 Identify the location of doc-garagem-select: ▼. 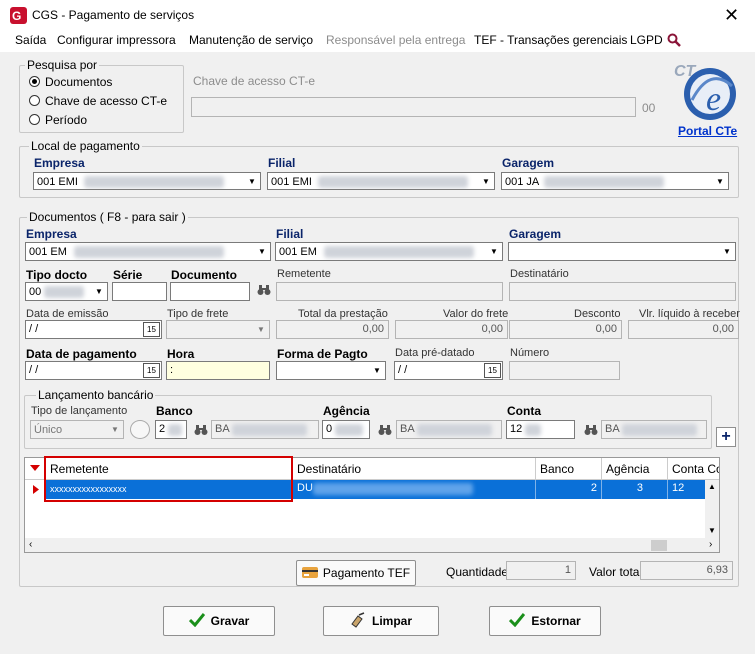
(622, 251).